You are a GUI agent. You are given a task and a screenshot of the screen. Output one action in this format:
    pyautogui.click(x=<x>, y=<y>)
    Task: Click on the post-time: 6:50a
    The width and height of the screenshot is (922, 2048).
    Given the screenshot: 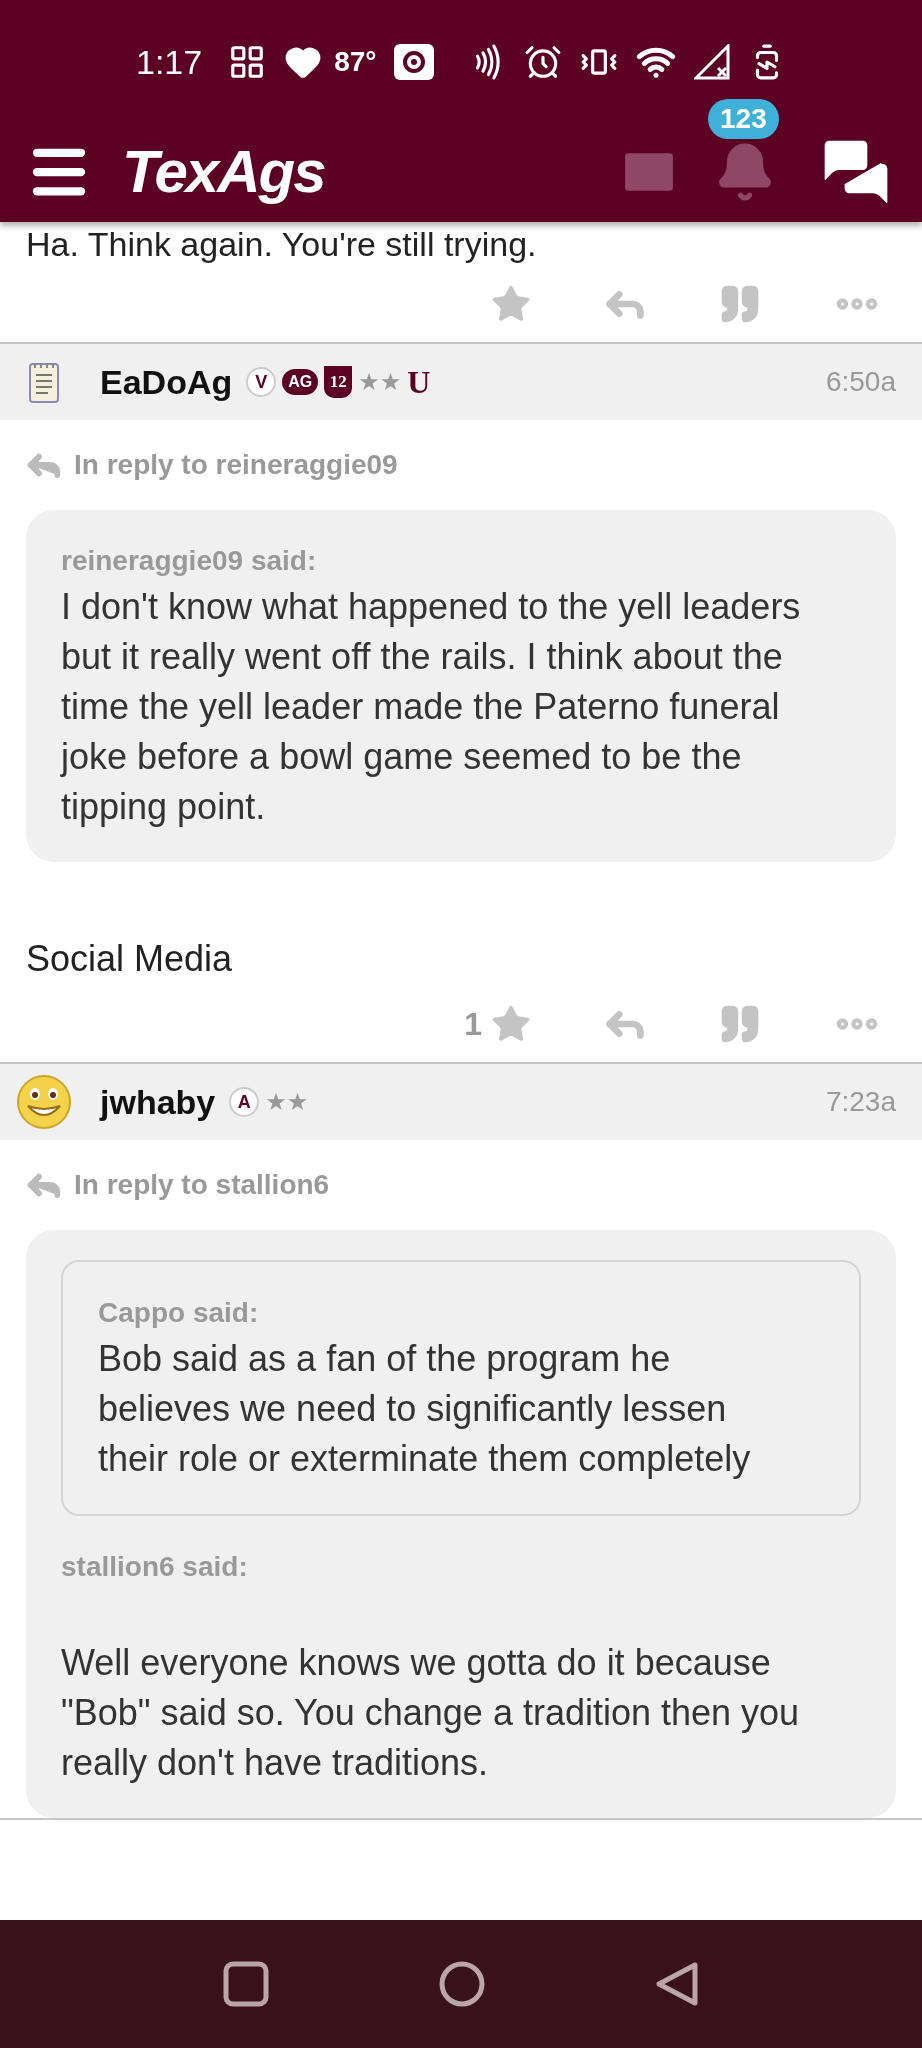 What is the action you would take?
    pyautogui.click(x=860, y=382)
    